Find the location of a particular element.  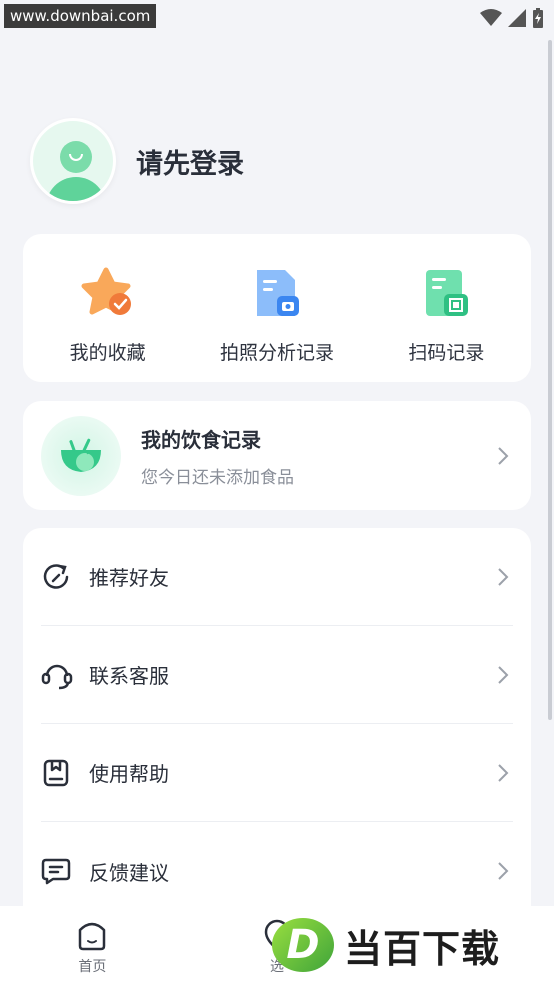

share-refresh-icon is located at coordinates (59, 577).